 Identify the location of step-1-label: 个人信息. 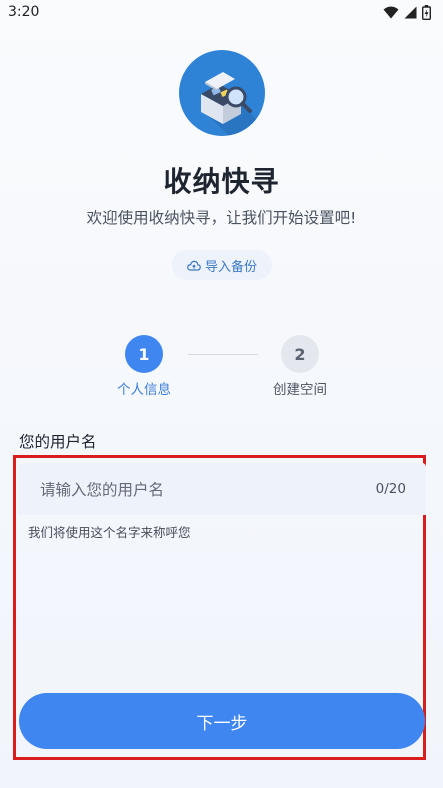
(144, 390).